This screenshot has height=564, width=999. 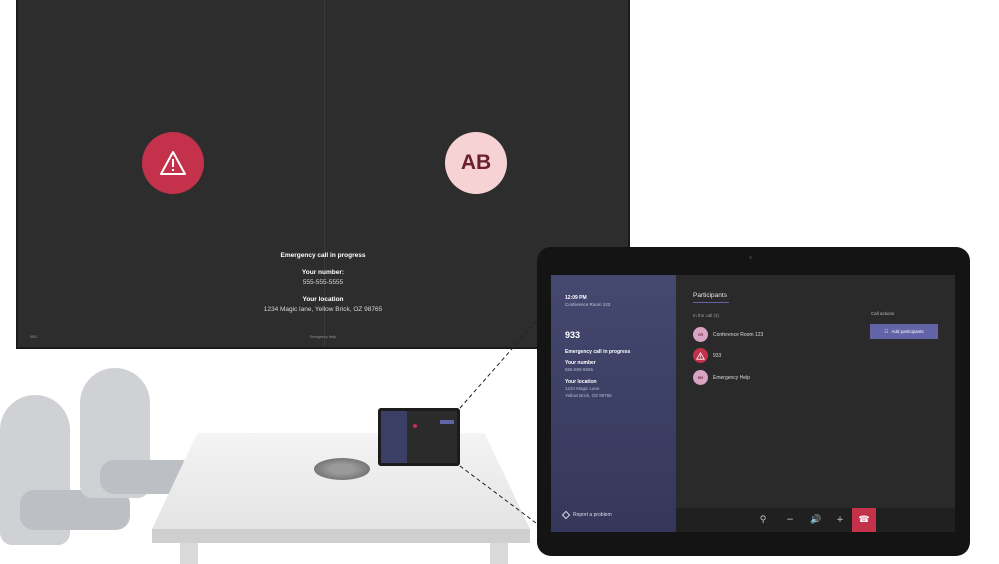 I want to click on participant-row: EH Emergency Help, so click(x=721, y=377).